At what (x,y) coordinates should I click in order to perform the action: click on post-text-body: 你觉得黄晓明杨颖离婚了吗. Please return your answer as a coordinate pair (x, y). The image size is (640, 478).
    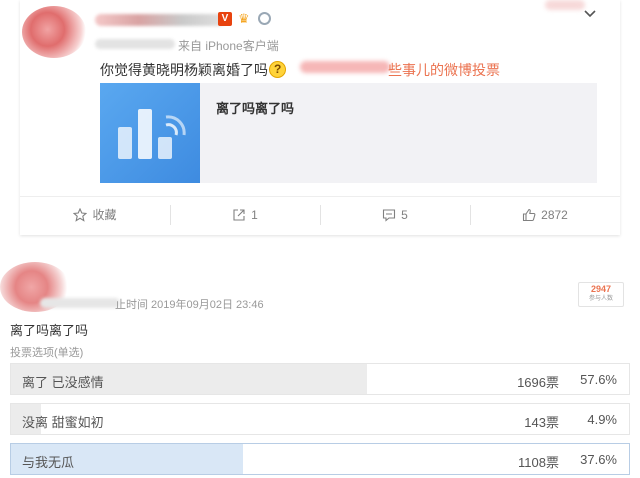
    Looking at the image, I should click on (184, 70).